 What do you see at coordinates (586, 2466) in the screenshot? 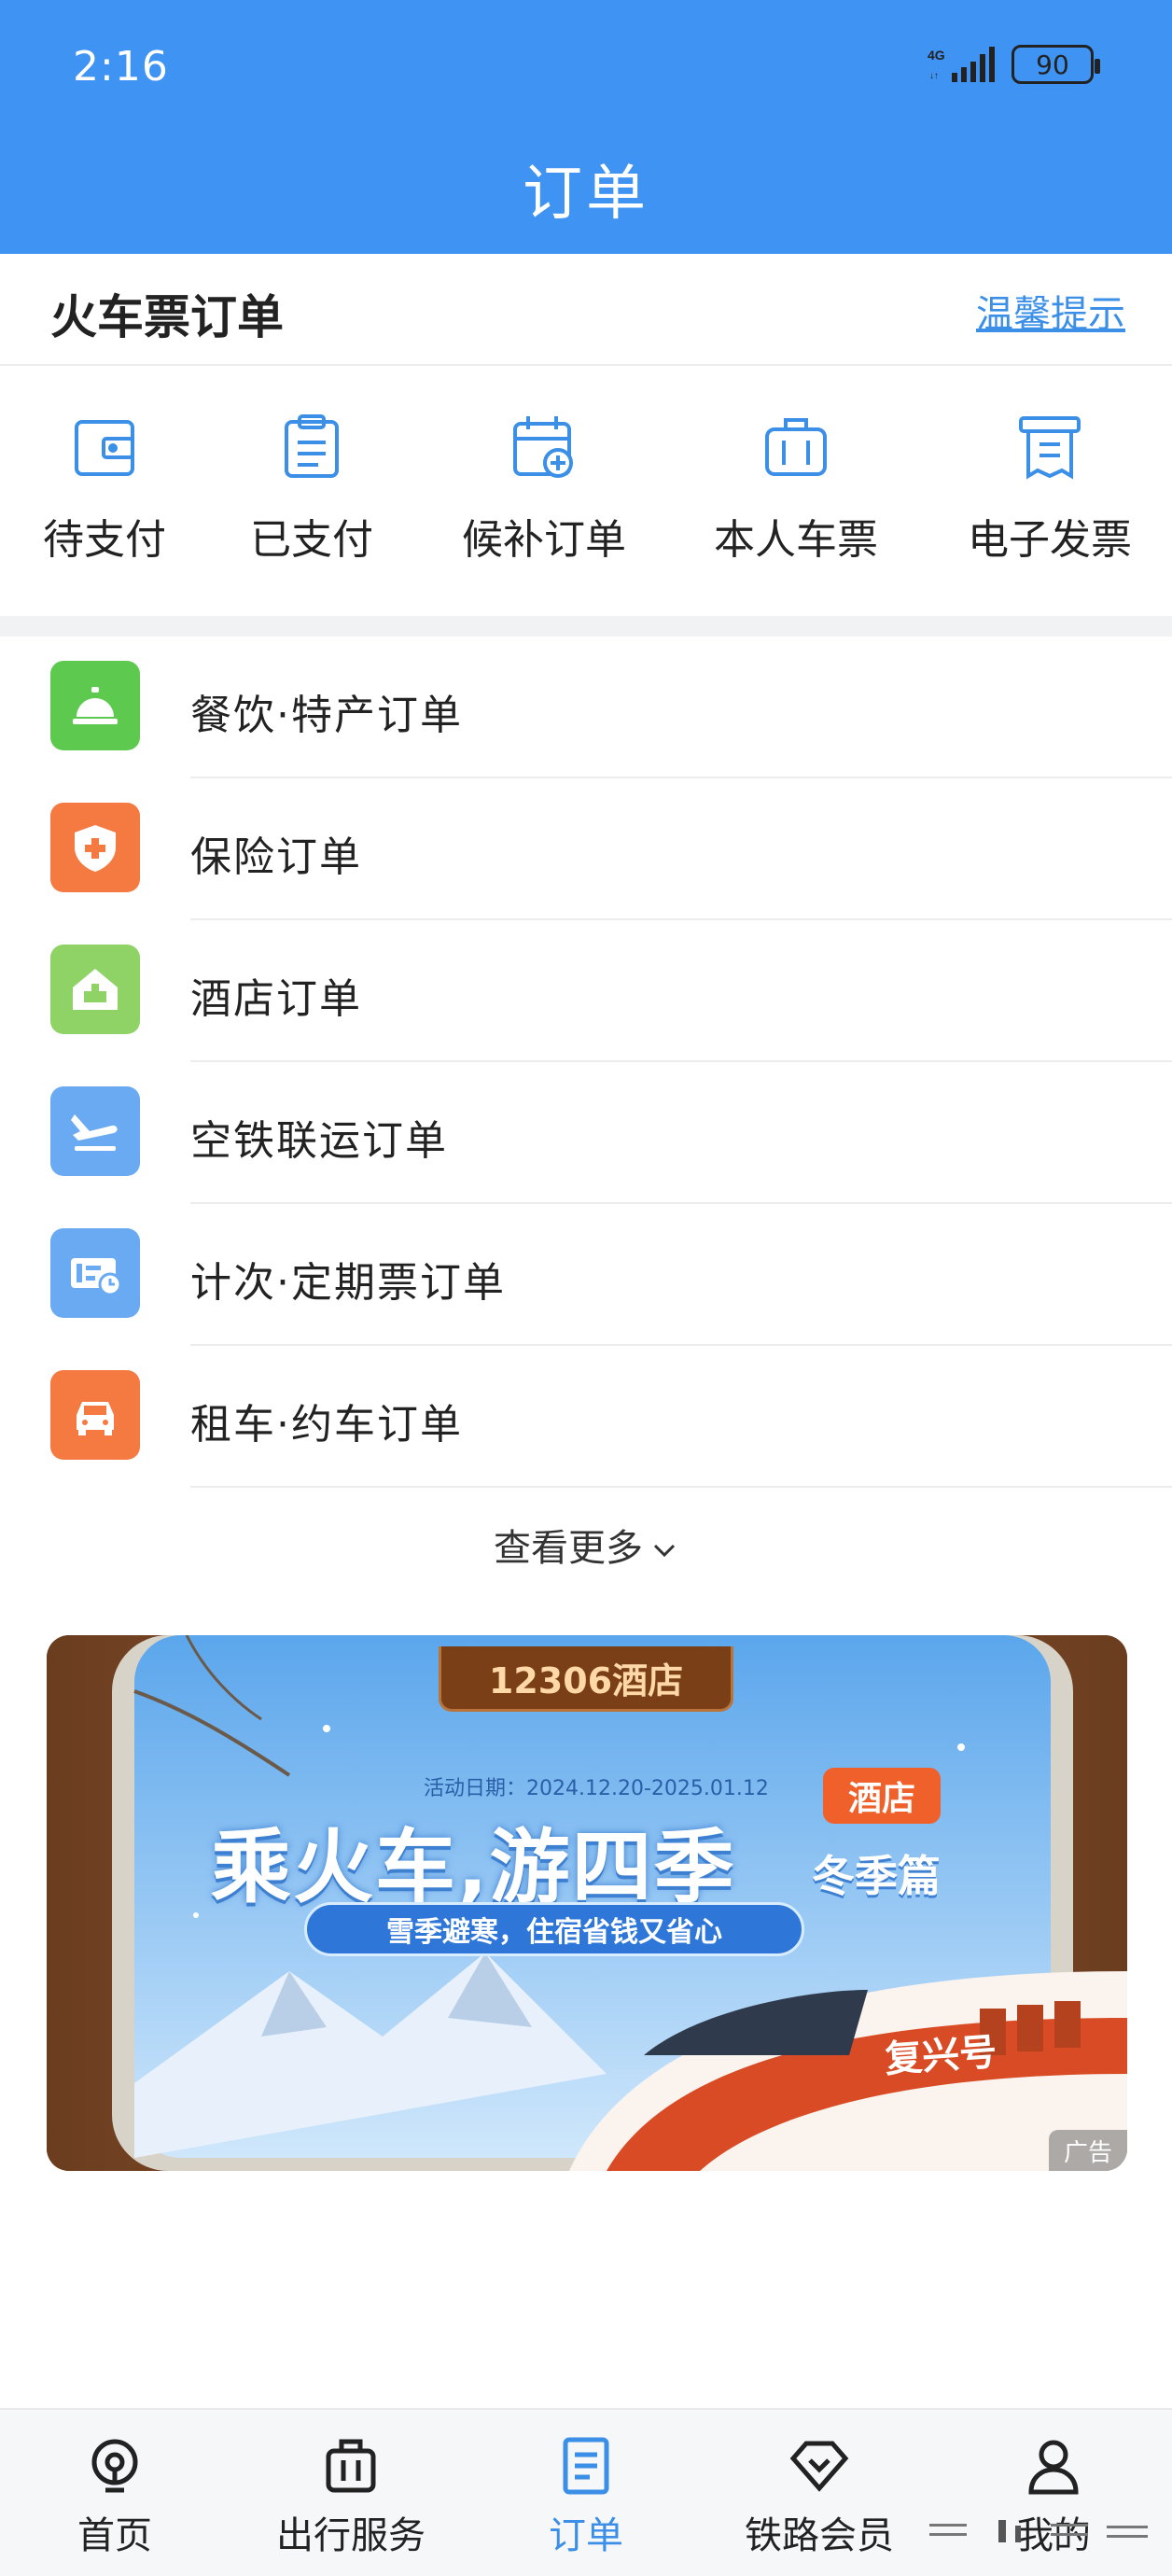
I see `order-doc-icon` at bounding box center [586, 2466].